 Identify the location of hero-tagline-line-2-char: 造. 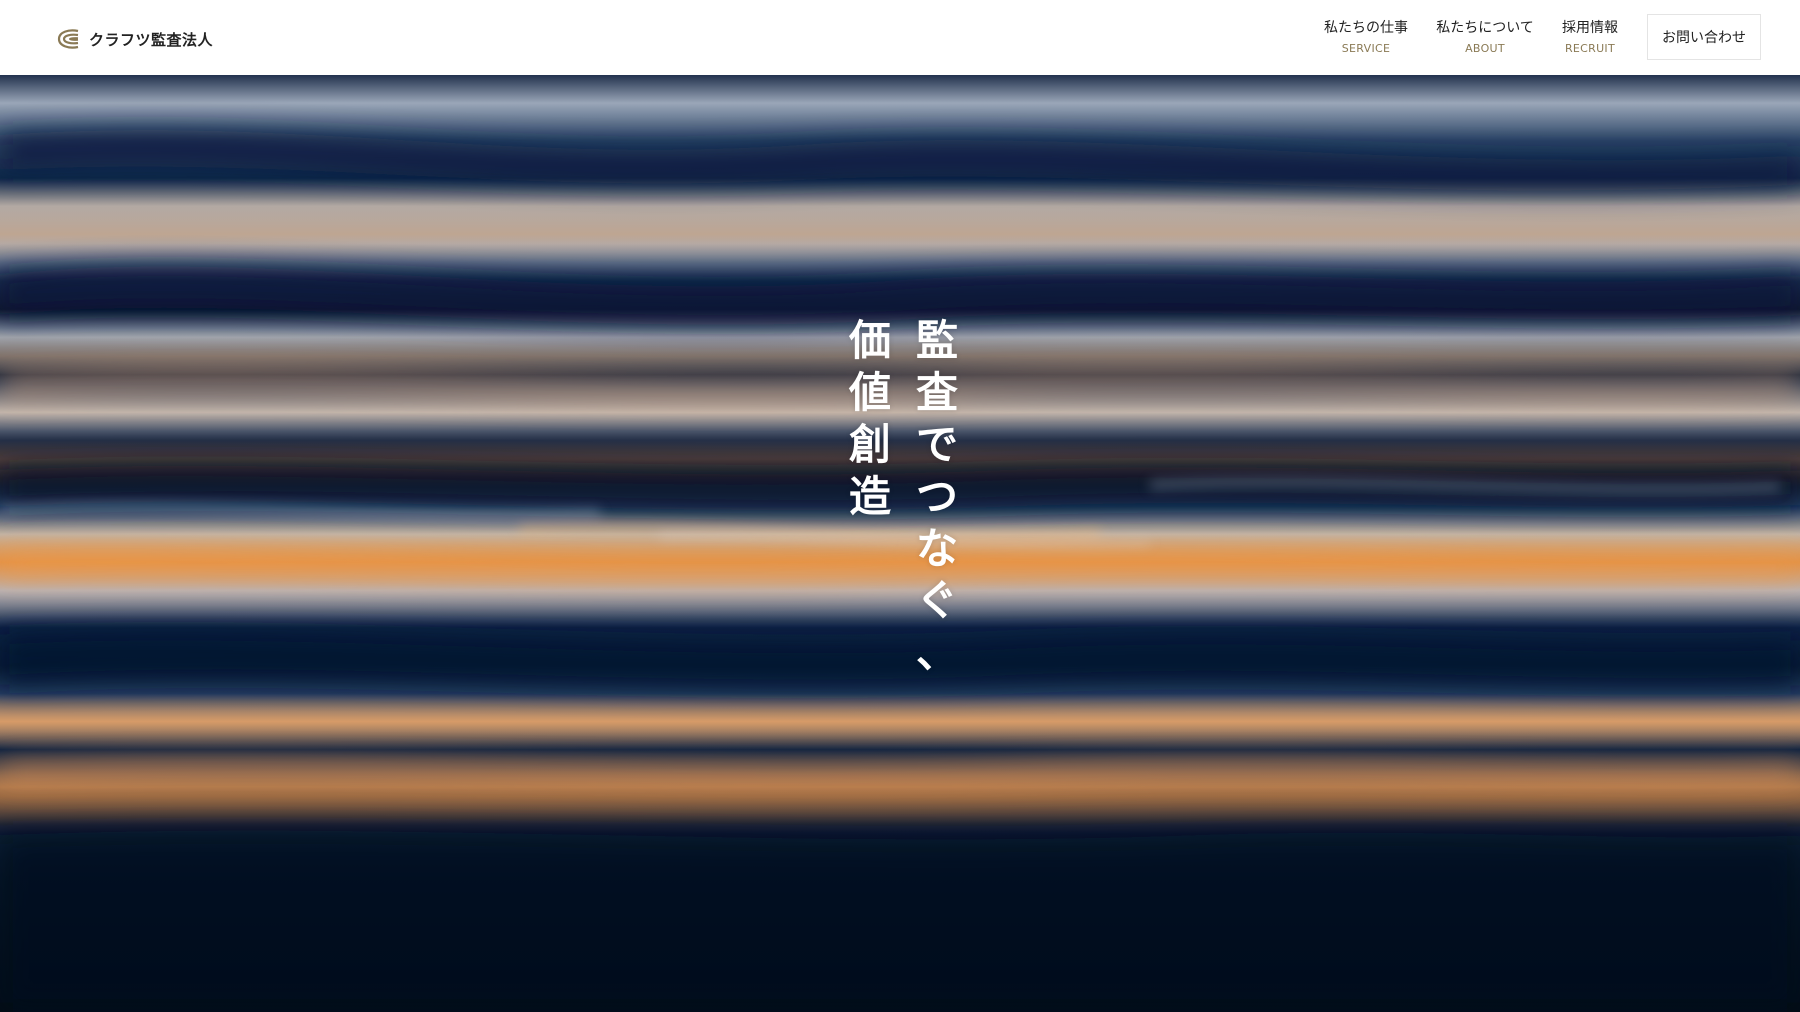
(869, 496).